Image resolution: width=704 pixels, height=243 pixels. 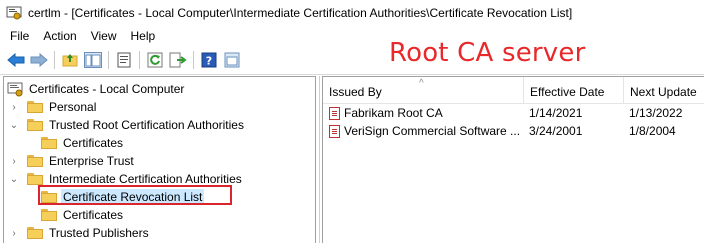 What do you see at coordinates (73, 107) in the screenshot?
I see `tree-item-label: Personal` at bounding box center [73, 107].